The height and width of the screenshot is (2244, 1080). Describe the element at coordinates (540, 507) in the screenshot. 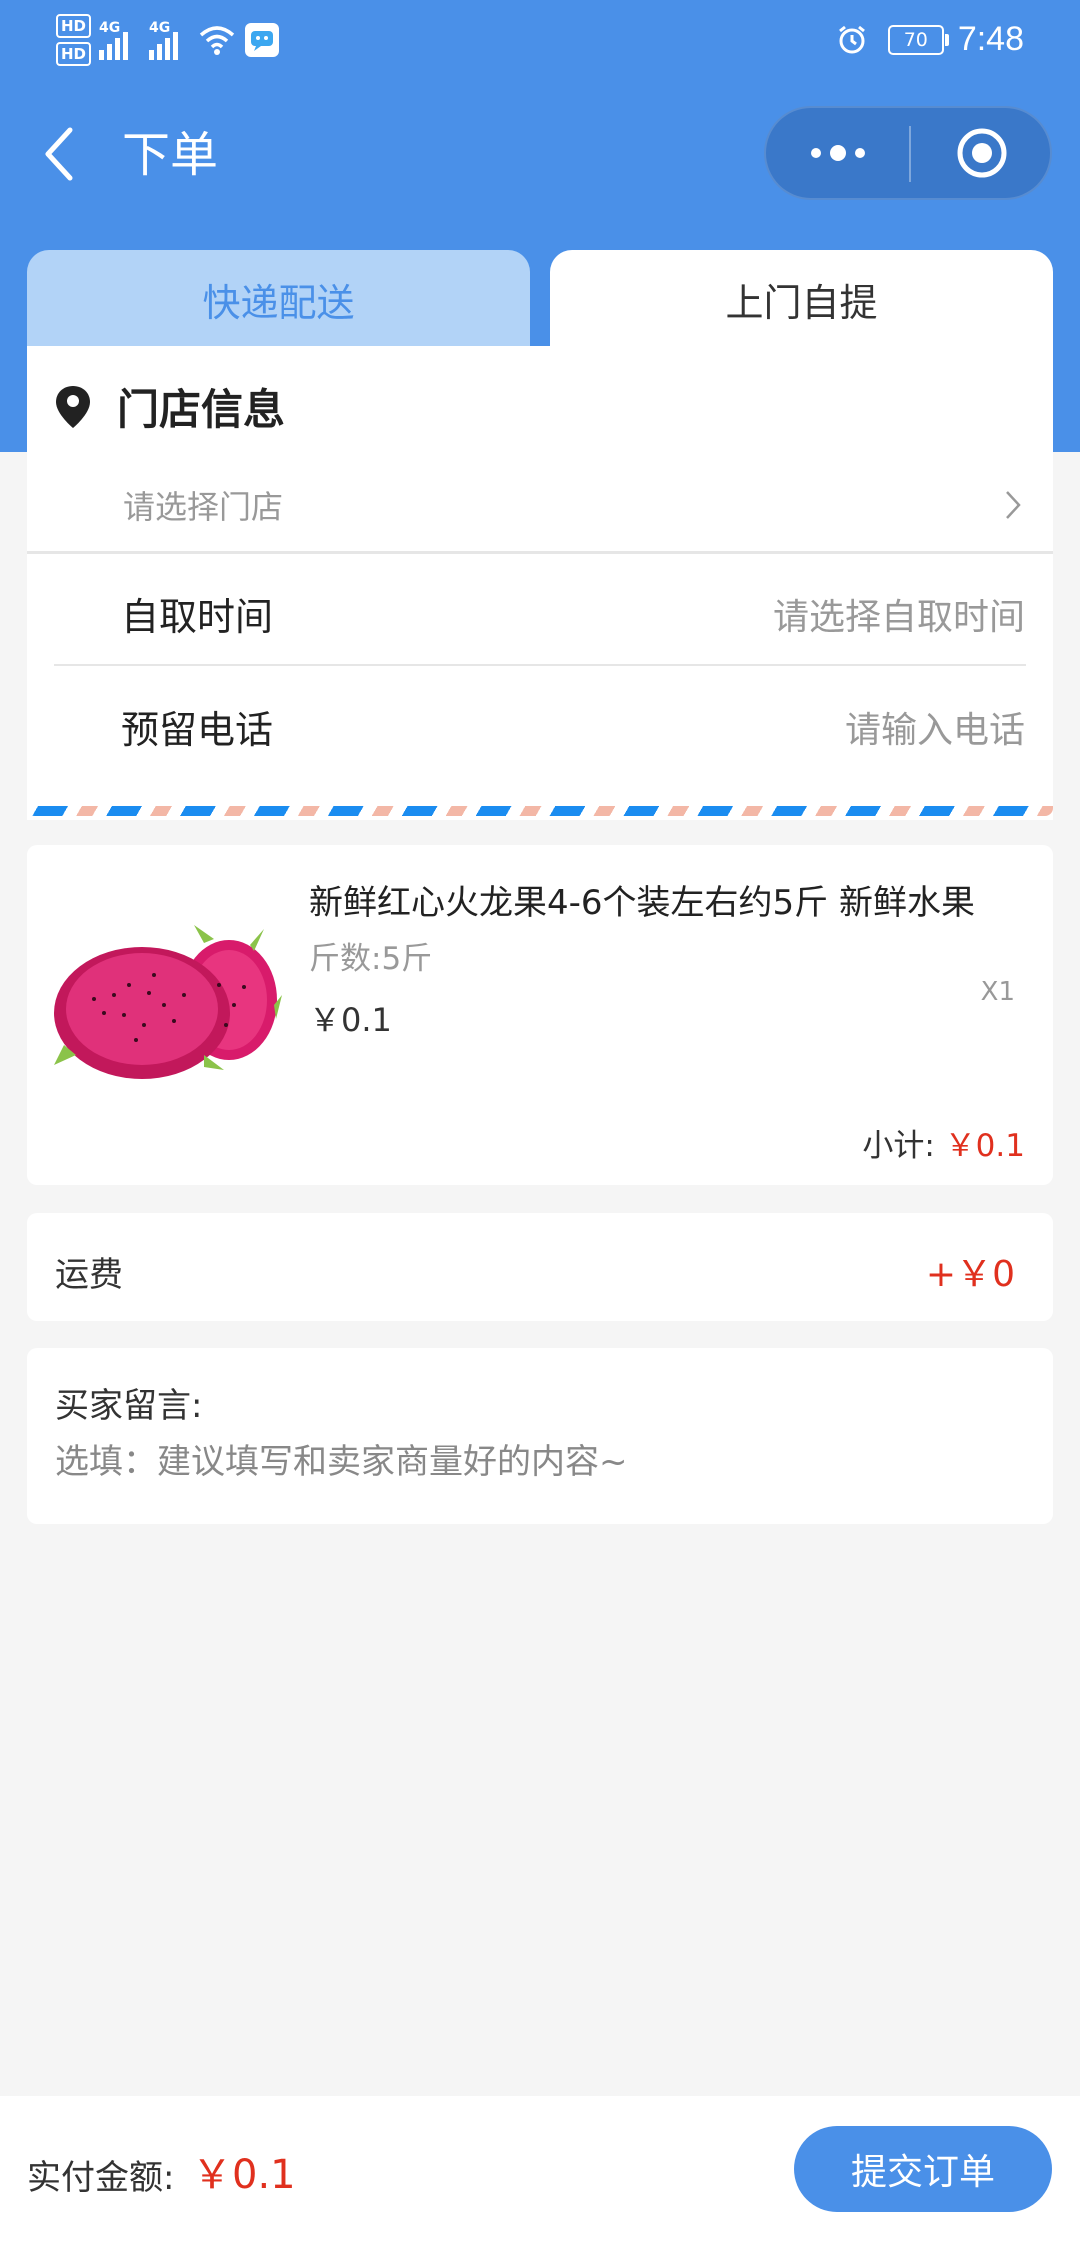

I see `store-select: 请选择门店` at that location.